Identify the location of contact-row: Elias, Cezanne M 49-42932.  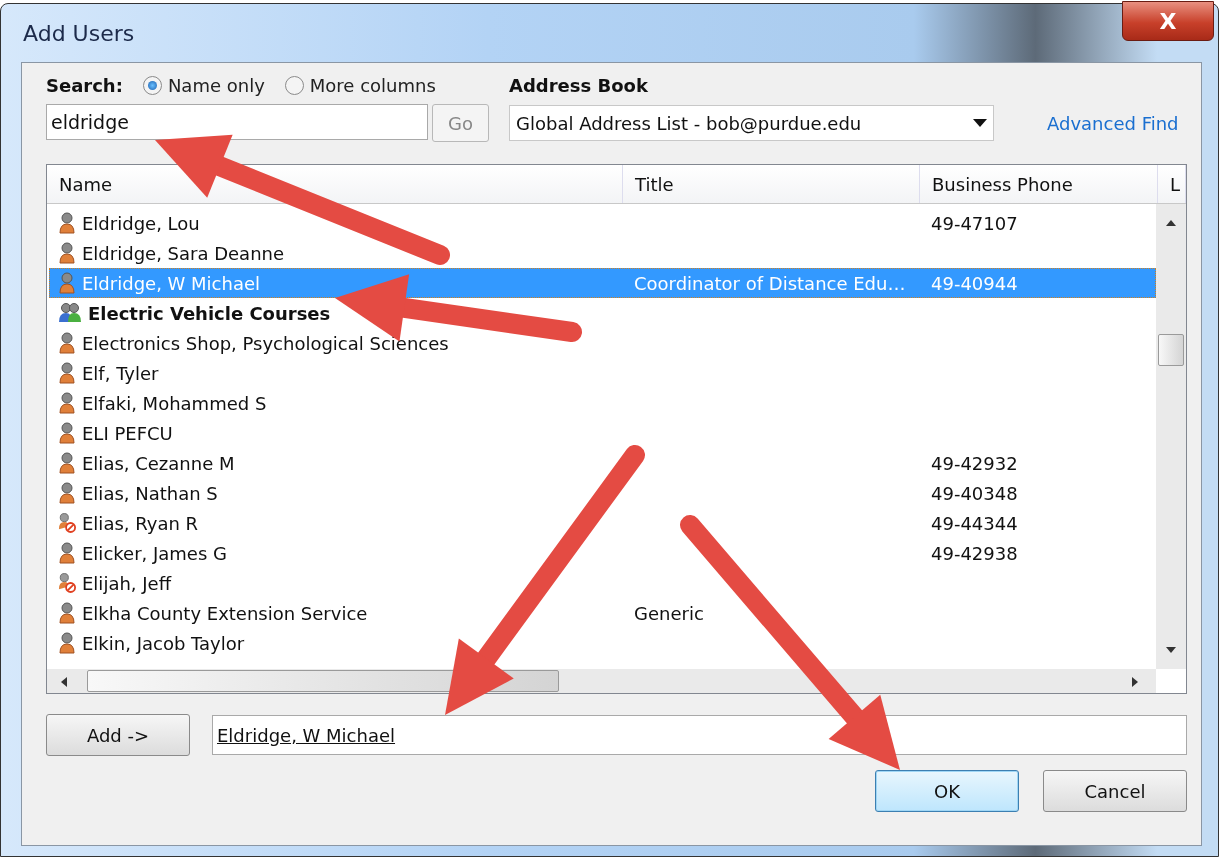
(602, 463).